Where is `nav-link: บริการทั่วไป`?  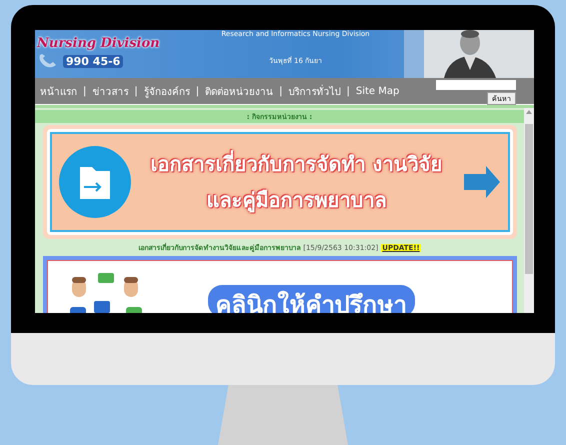
nav-link: บริการทั่วไป is located at coordinates (314, 91).